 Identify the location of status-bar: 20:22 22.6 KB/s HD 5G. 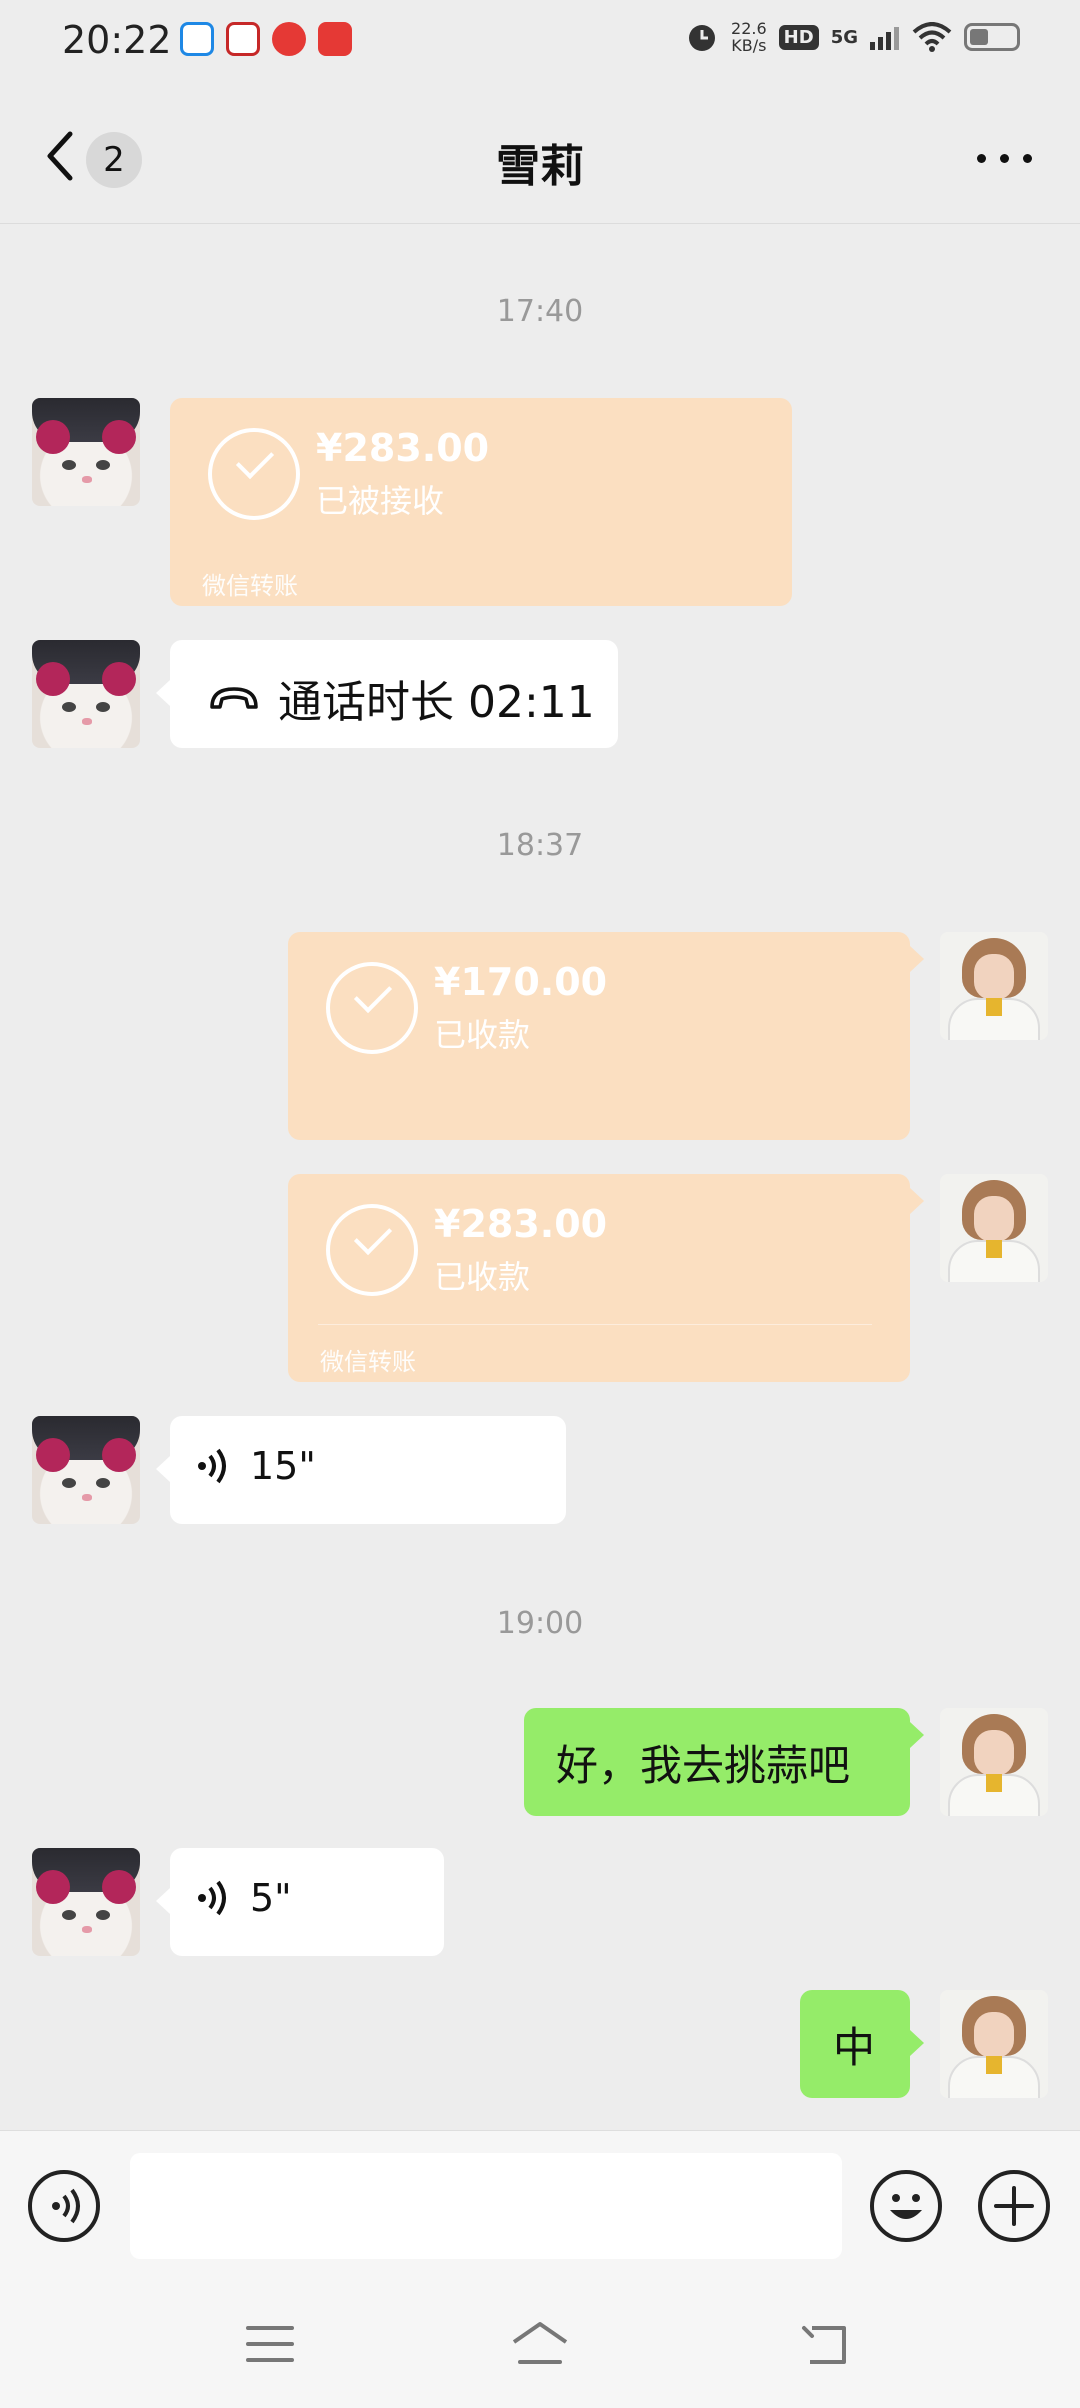
(540, 42).